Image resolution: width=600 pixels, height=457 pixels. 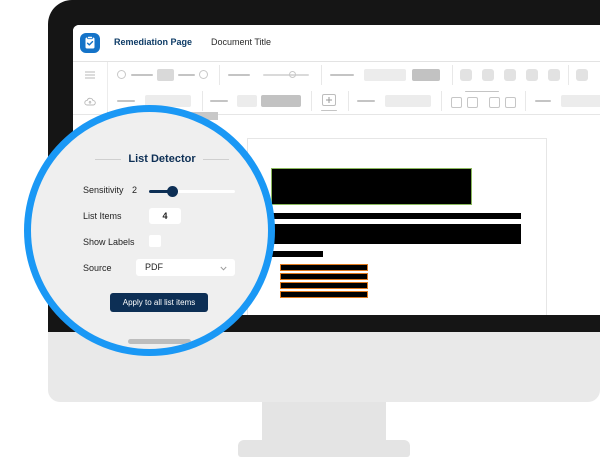 I want to click on heading-block, so click(x=371, y=186).